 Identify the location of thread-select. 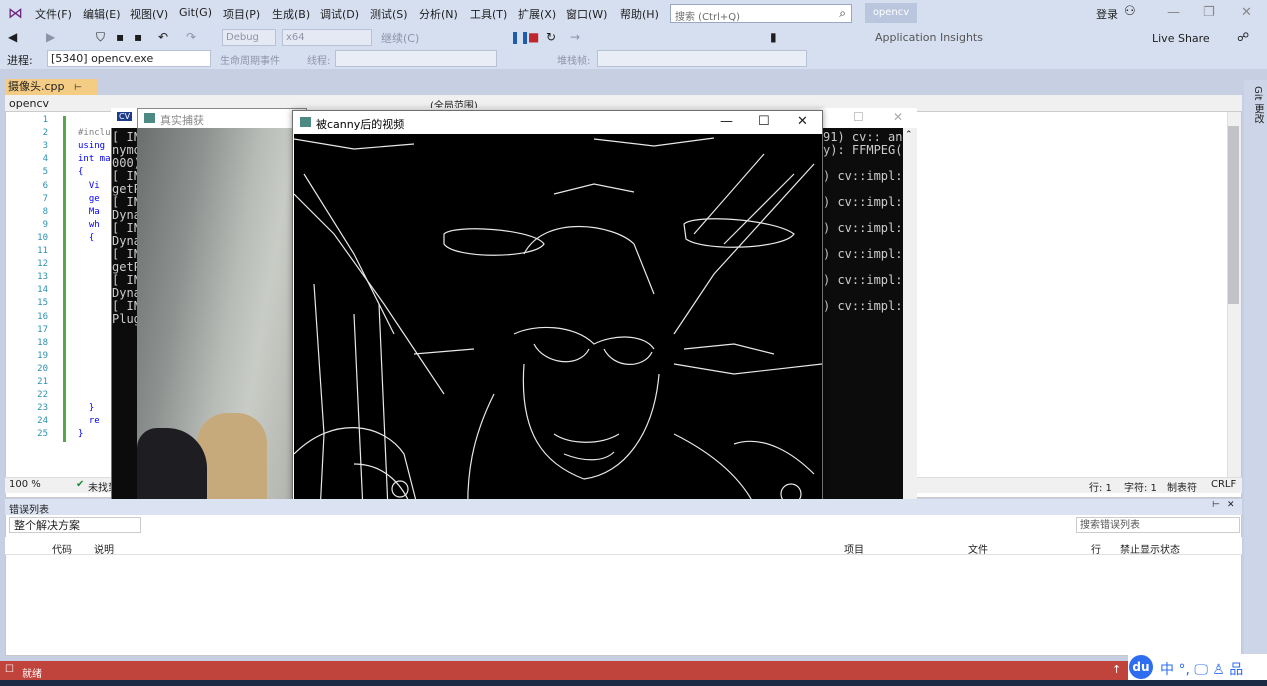
(416, 58).